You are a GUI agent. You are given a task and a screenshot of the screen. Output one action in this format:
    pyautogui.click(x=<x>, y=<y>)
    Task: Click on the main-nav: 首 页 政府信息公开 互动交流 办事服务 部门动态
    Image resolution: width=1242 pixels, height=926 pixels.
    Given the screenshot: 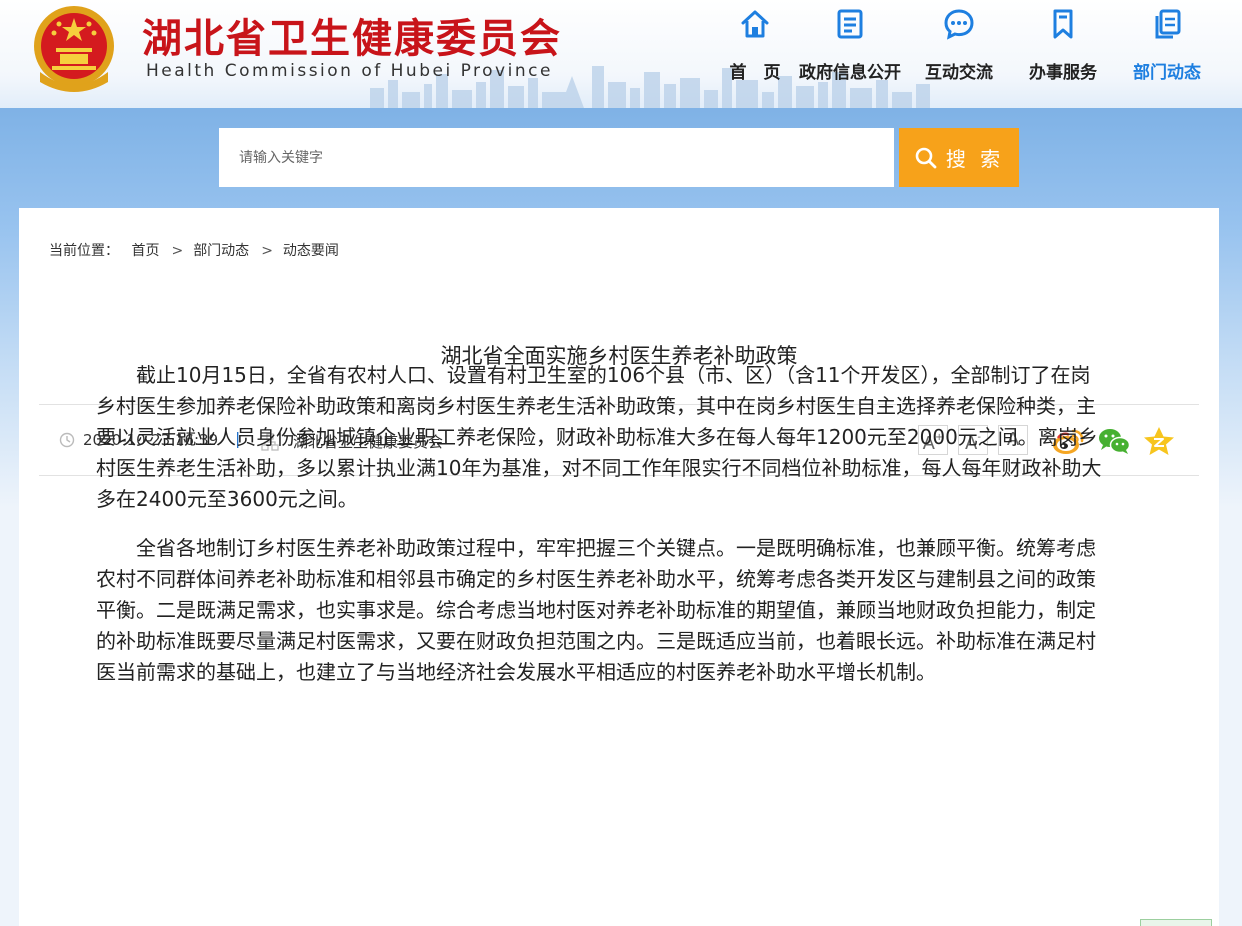 What is the action you would take?
    pyautogui.click(x=965, y=54)
    